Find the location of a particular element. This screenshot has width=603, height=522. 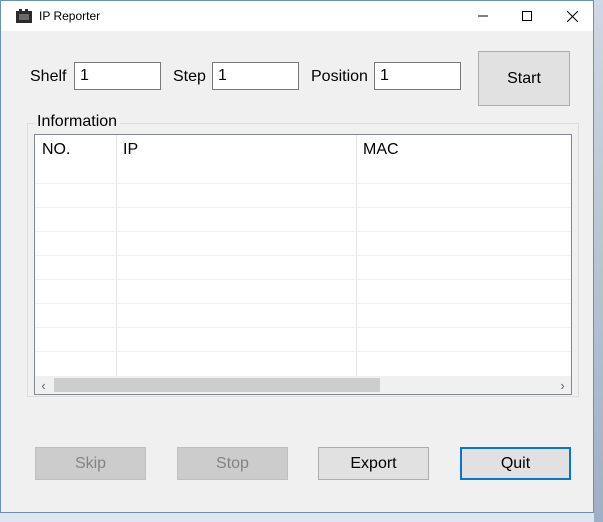

minimize-icon is located at coordinates (483, 16).